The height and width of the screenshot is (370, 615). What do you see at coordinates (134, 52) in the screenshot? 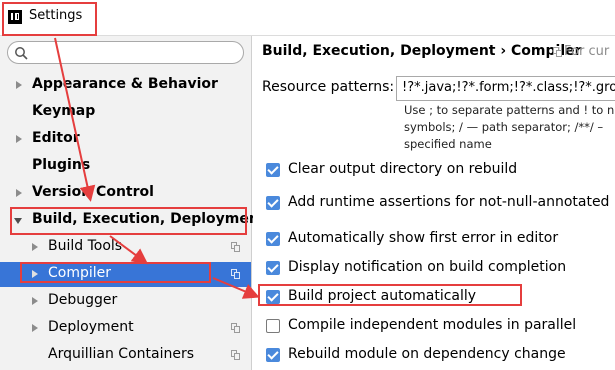
I see `search-input` at bounding box center [134, 52].